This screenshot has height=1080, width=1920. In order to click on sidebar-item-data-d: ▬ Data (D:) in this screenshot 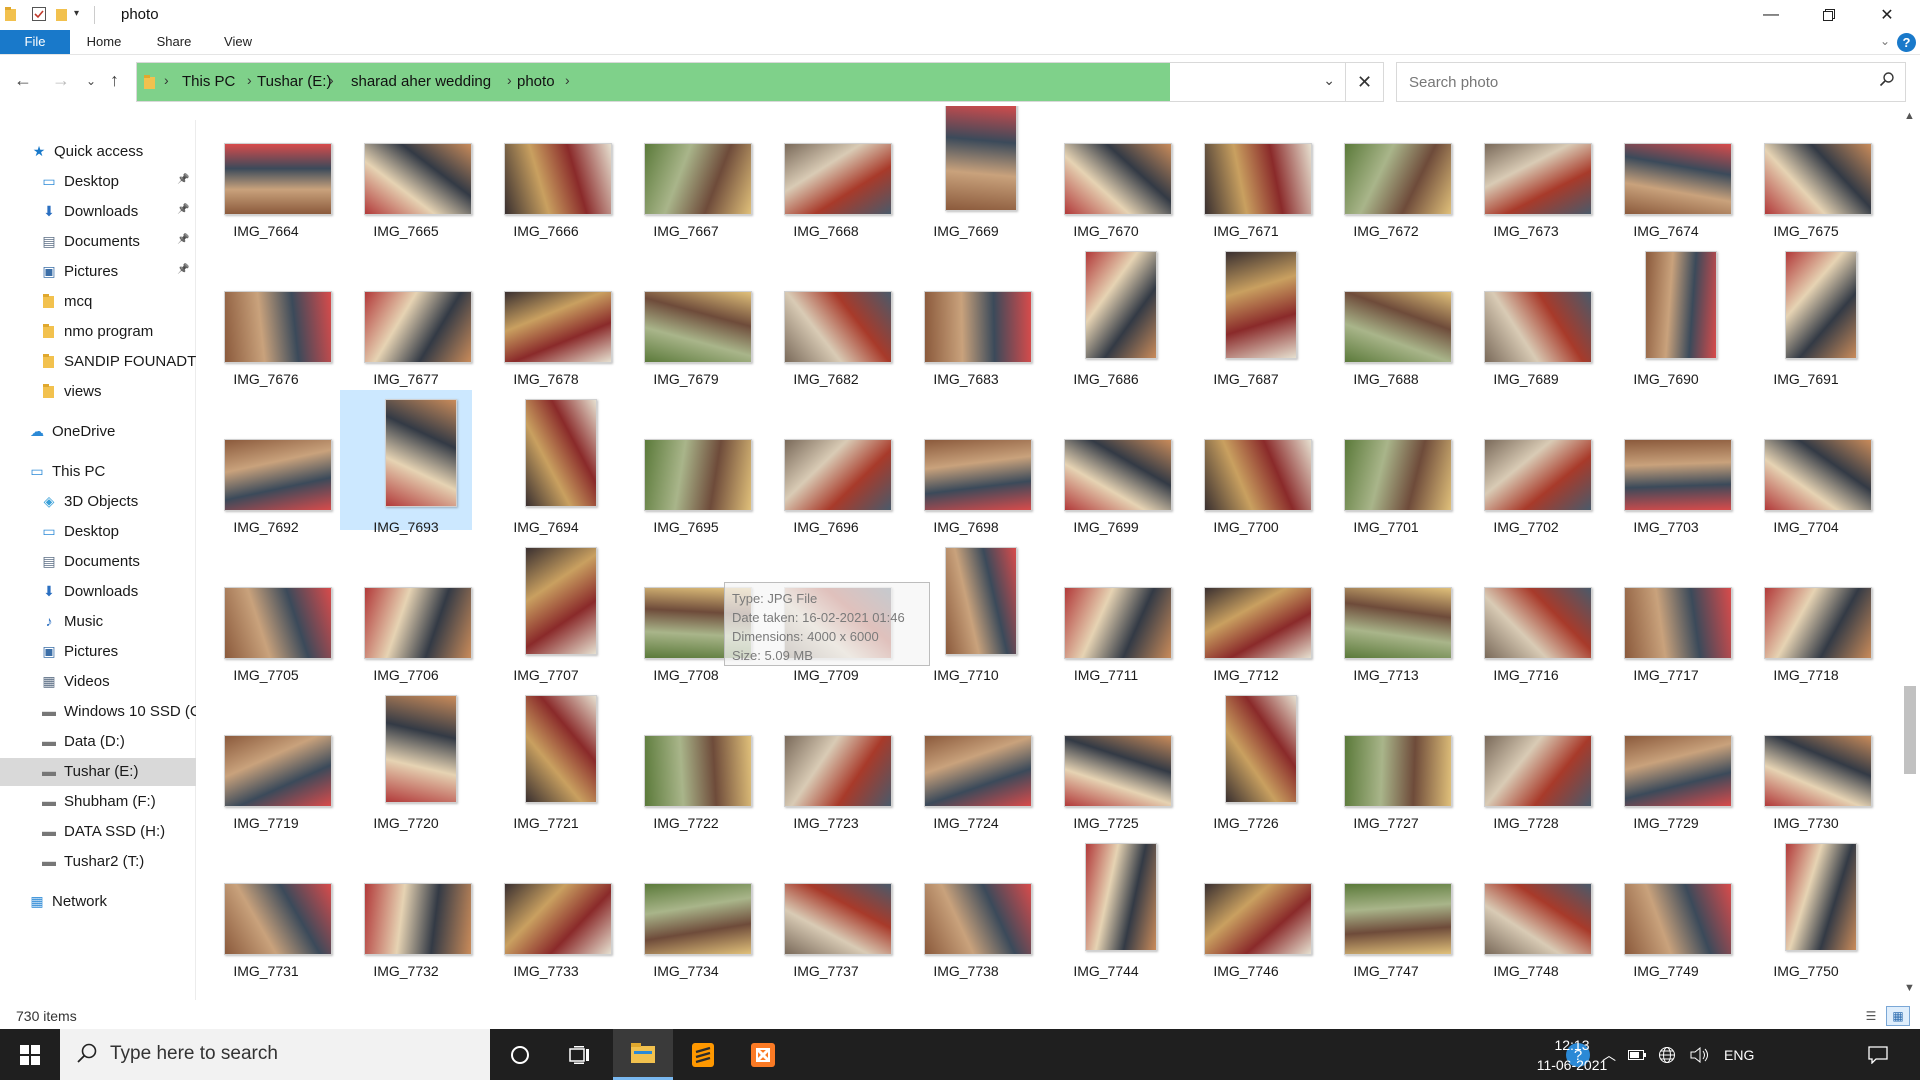, I will do `click(98, 742)`.